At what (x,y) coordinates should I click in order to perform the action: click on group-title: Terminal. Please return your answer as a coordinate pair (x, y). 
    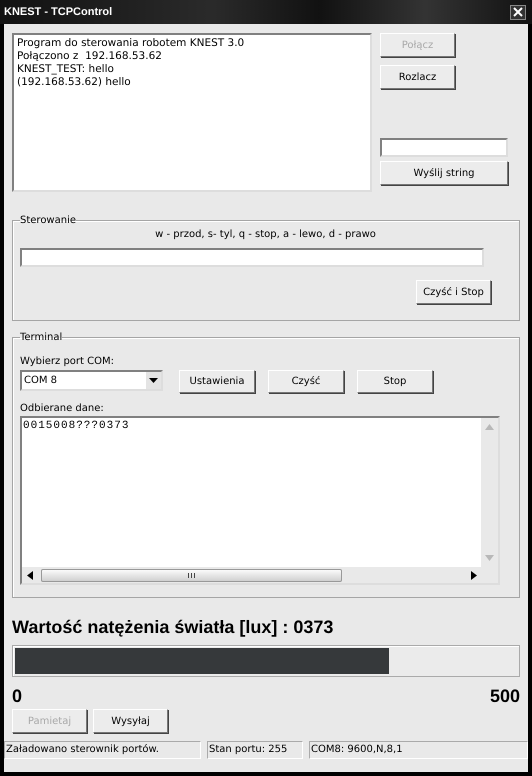
    Looking at the image, I should click on (41, 337).